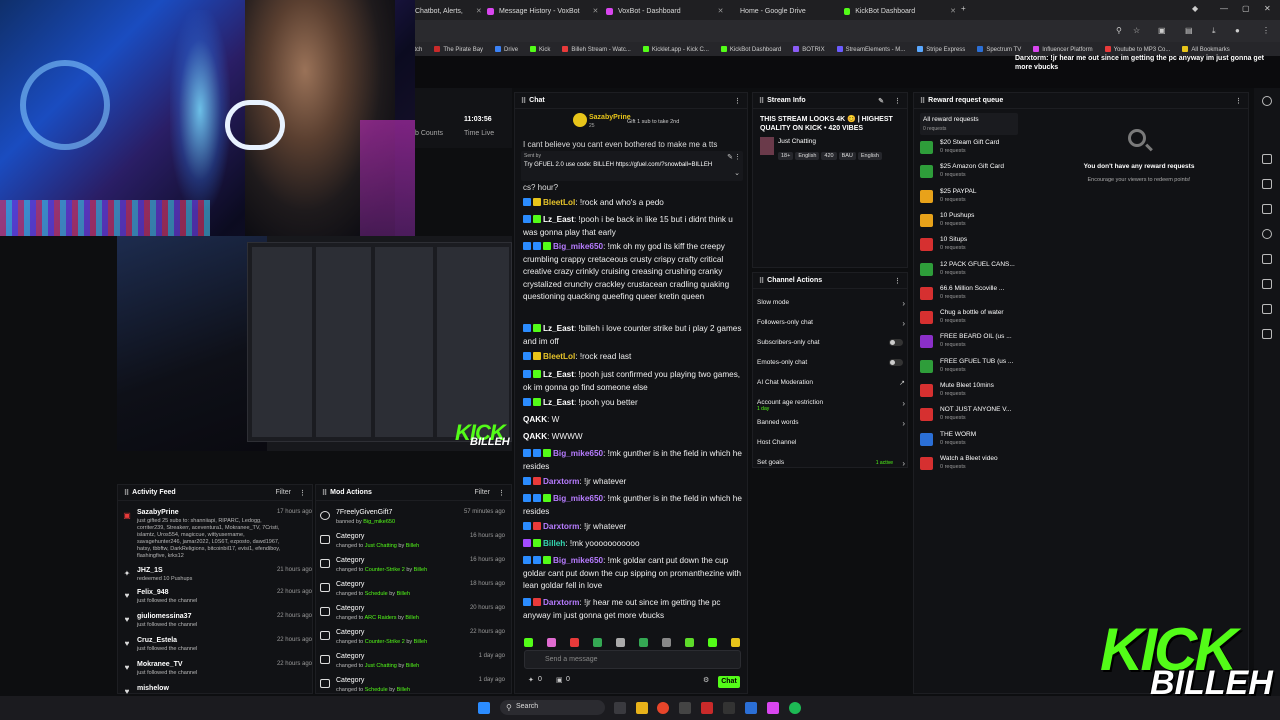 This screenshot has height=720, width=1280. What do you see at coordinates (831, 342) in the screenshot?
I see `channel-action-row: Subscribers-only chat` at bounding box center [831, 342].